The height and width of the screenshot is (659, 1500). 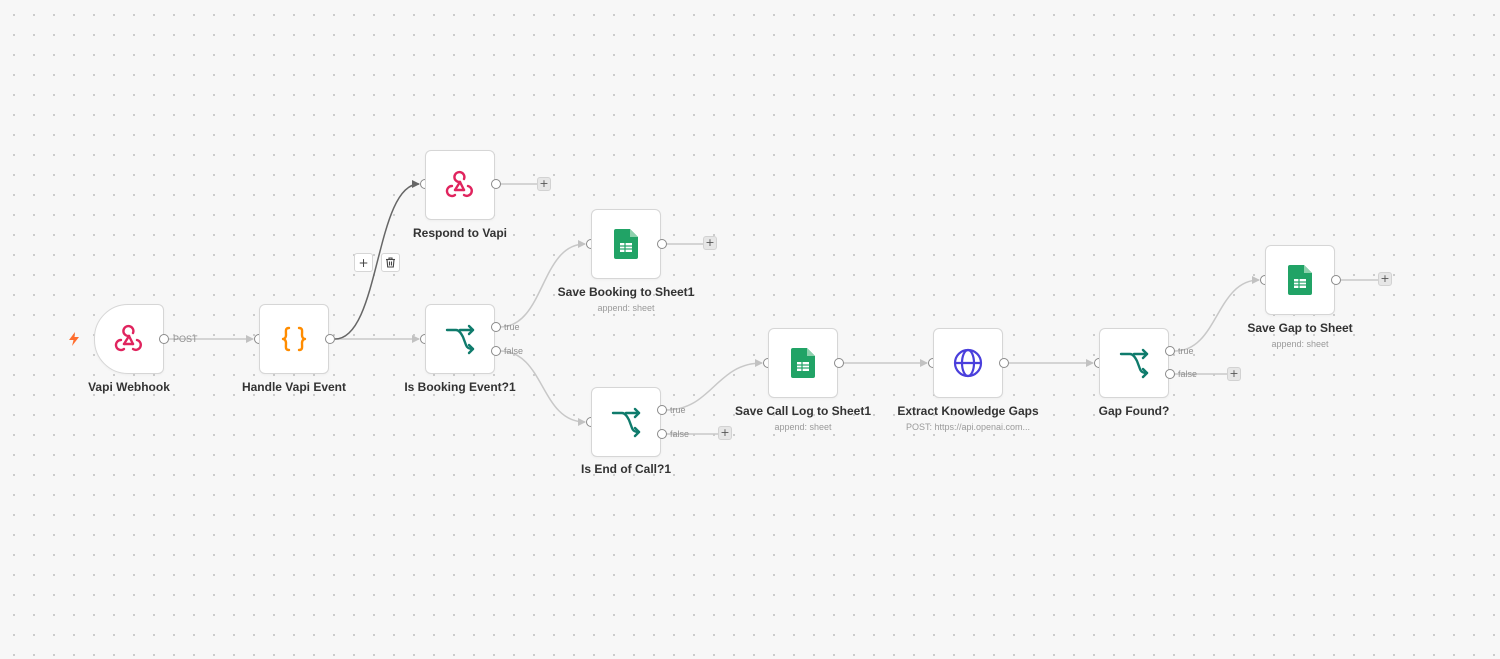 I want to click on node-label: Is End of Call?1, so click(x=625, y=469).